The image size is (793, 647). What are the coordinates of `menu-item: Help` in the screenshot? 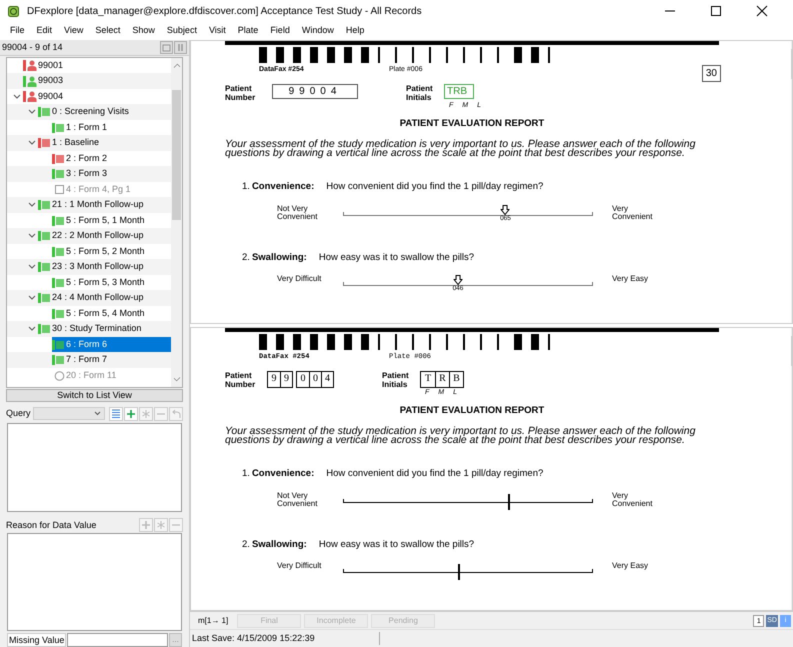 It's located at (355, 31).